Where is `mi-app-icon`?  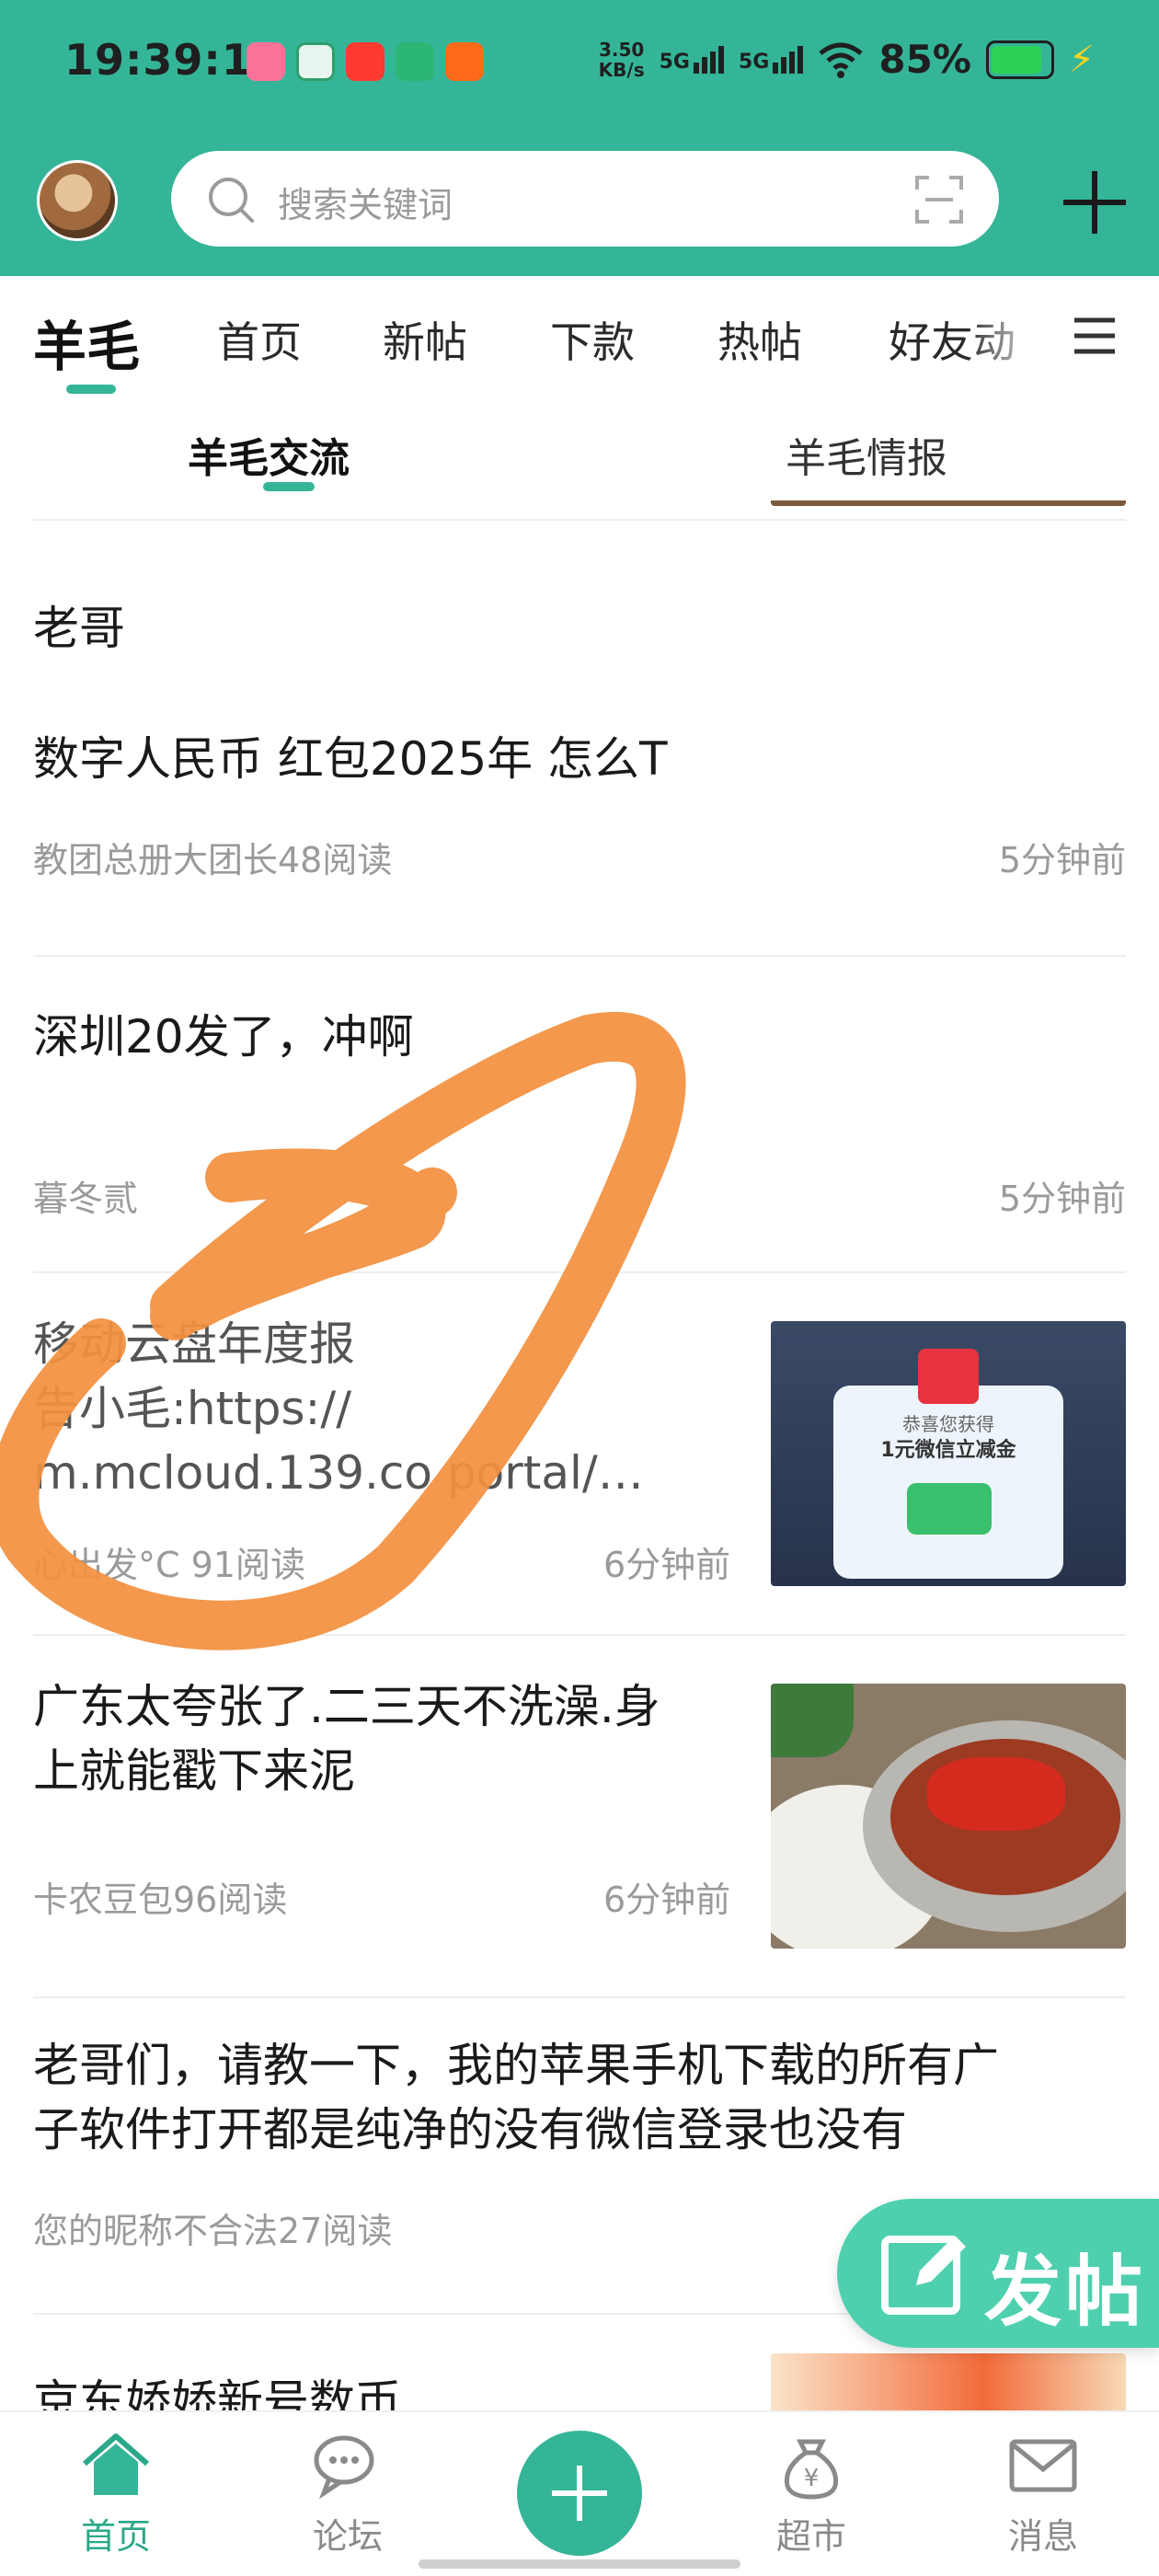 mi-app-icon is located at coordinates (415, 61).